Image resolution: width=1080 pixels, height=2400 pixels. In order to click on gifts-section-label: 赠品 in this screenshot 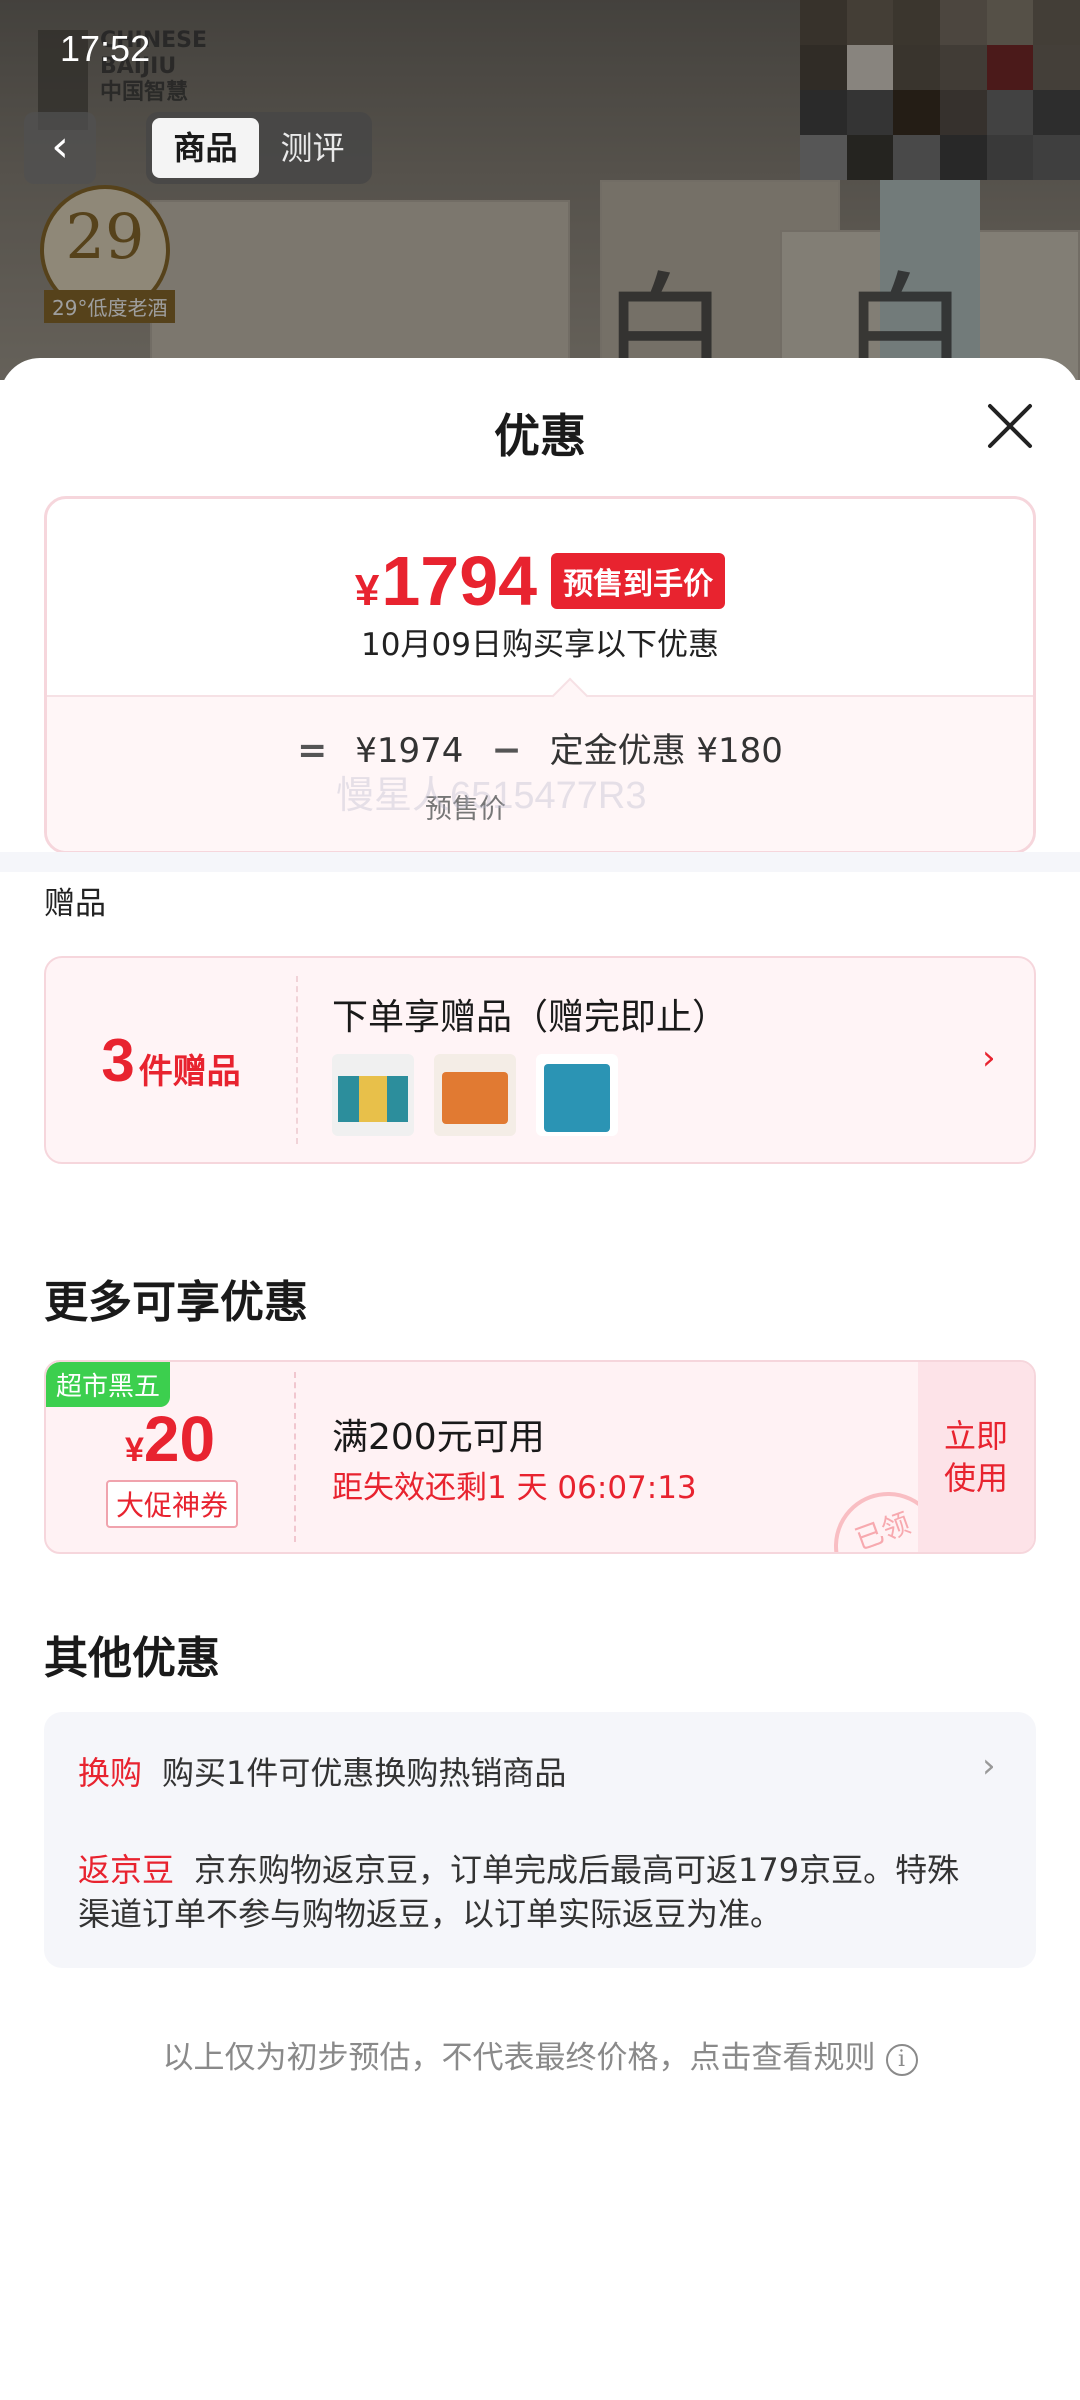, I will do `click(75, 904)`.